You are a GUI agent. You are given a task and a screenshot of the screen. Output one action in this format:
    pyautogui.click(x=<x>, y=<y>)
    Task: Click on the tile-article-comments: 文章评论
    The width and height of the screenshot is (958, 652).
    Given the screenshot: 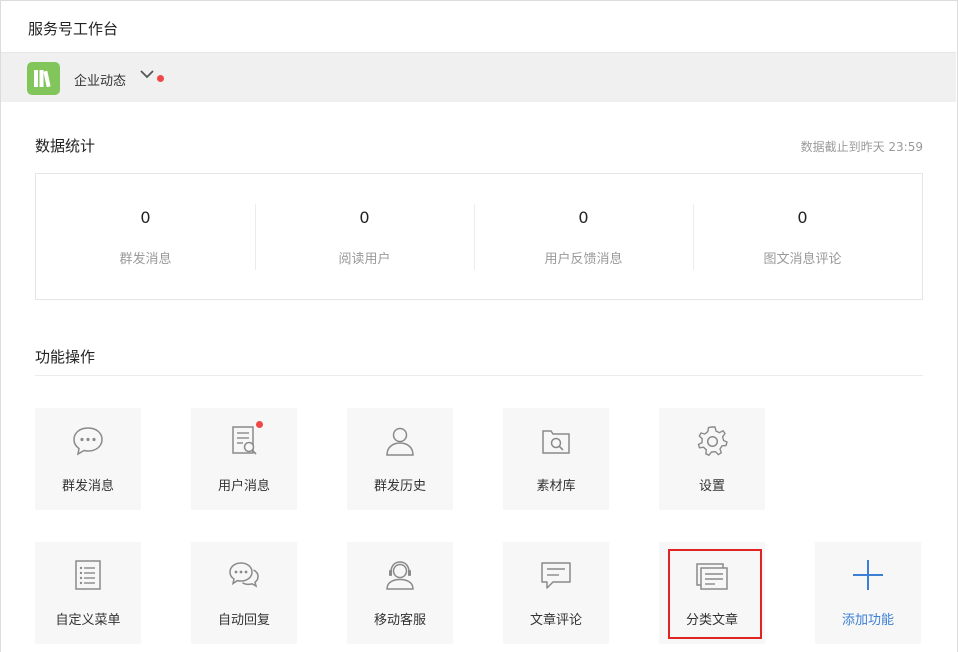 What is the action you would take?
    pyautogui.click(x=556, y=593)
    